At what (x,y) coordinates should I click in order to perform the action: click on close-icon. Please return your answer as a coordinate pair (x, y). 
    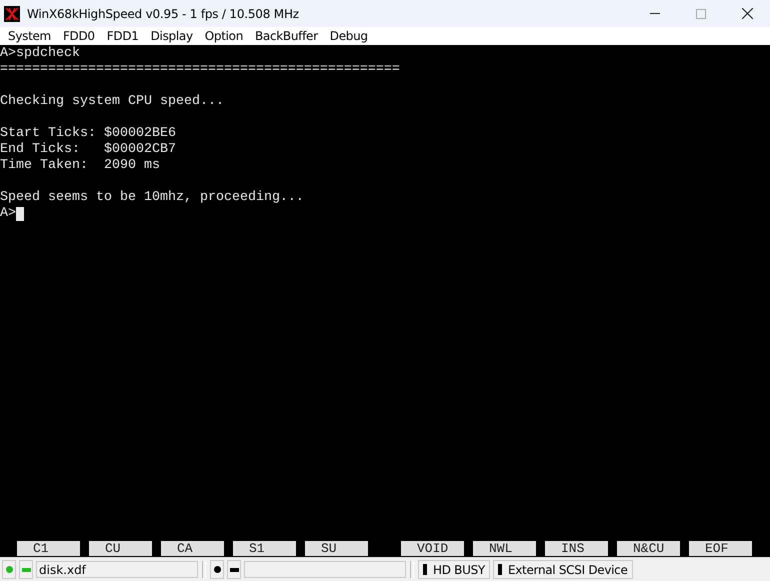
    Looking at the image, I should click on (747, 13).